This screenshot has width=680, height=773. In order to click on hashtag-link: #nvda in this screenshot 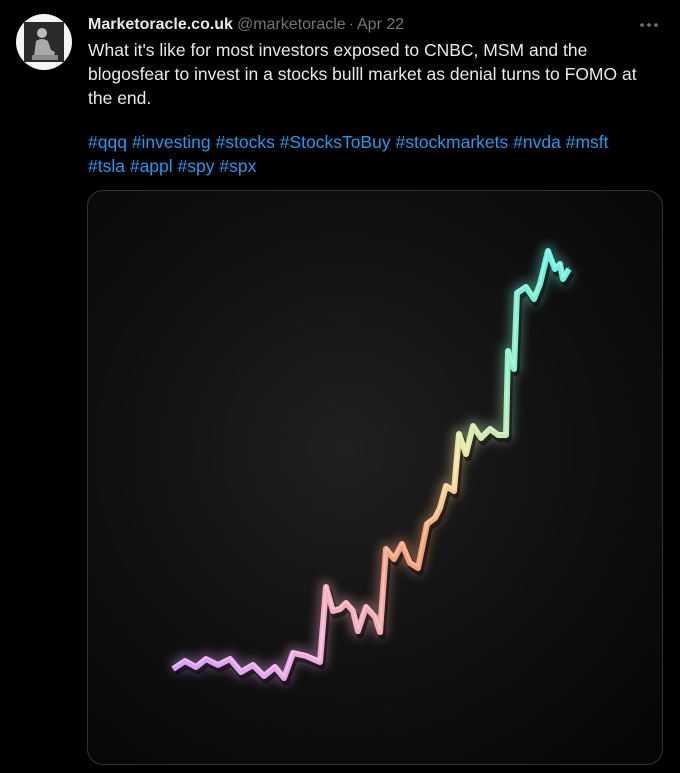, I will do `click(537, 142)`.